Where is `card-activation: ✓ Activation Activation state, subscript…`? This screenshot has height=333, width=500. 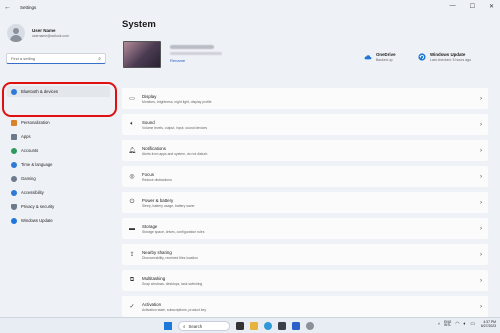 card-activation: ✓ Activation Activation state, subscript… is located at coordinates (305, 306).